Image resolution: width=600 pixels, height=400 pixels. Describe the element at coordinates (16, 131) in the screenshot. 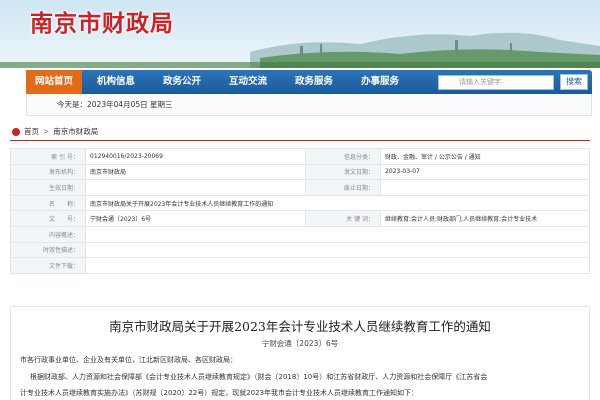

I see `location-icon` at that location.